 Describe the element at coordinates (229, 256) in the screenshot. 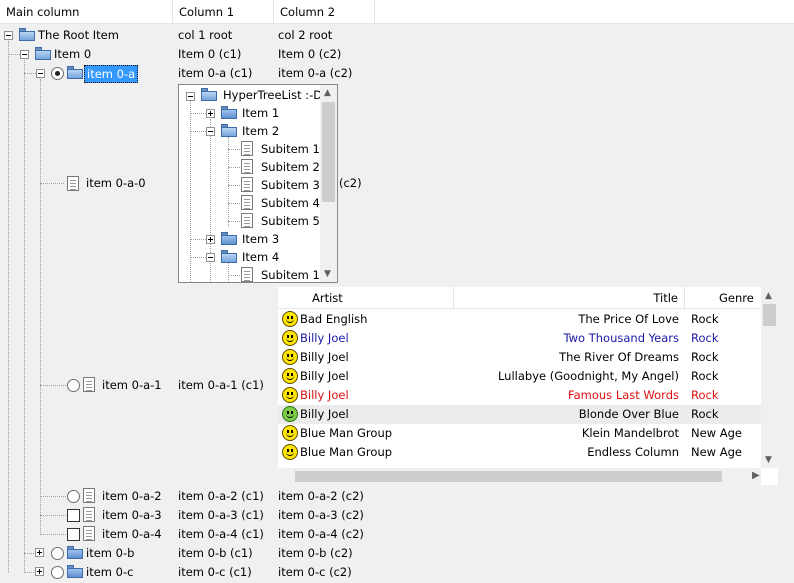

I see `folder-open-icon` at that location.